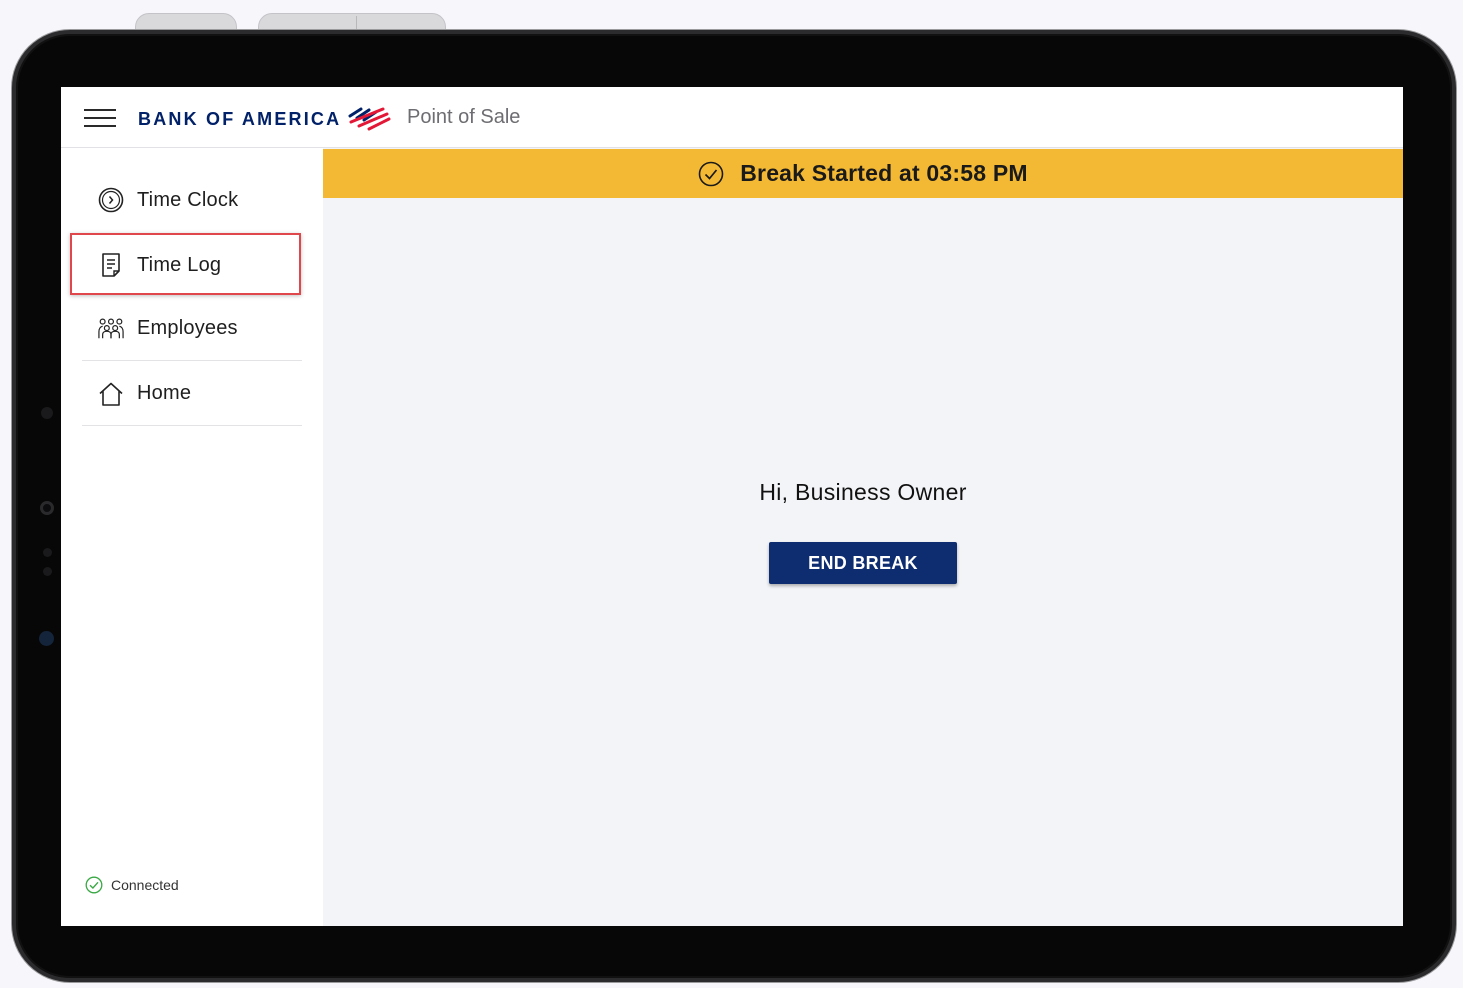 This screenshot has width=1463, height=988. Describe the element at coordinates (187, 328) in the screenshot. I see `sidebar-item-label: Employees` at that location.